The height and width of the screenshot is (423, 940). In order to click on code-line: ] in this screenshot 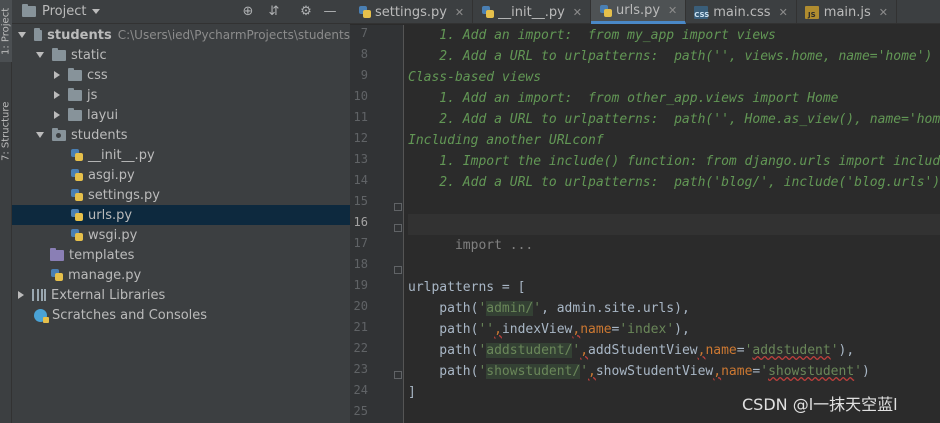, I will do `click(412, 392)`.